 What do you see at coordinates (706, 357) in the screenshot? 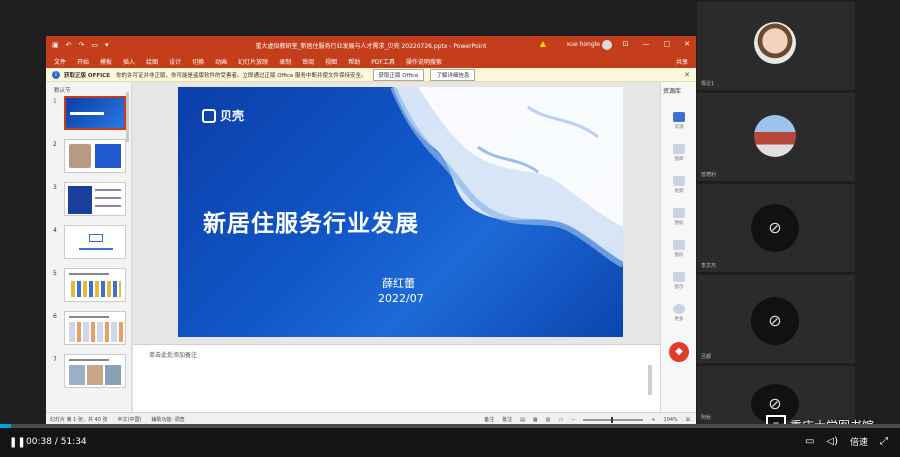
I see `participant-name: 吕都` at bounding box center [706, 357].